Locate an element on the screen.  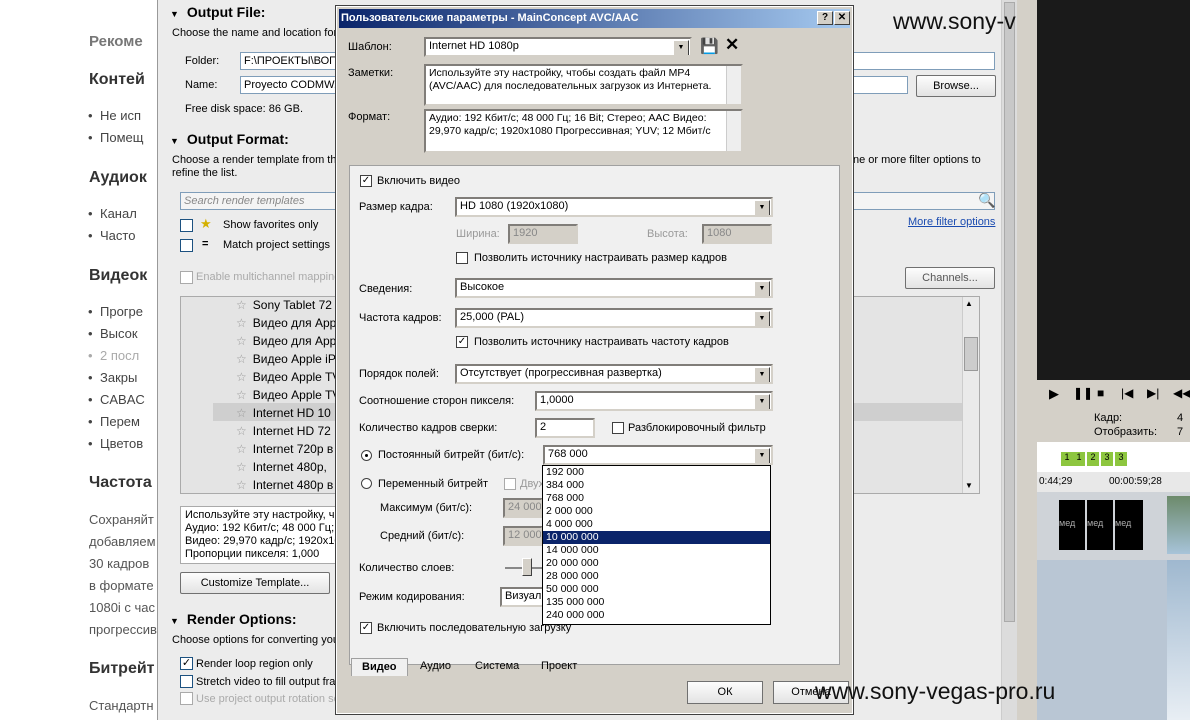
ok-button: ОК is located at coordinates (725, 692).